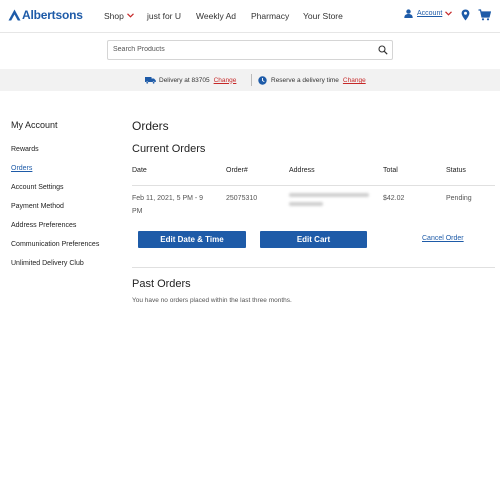 This screenshot has height=500, width=500. What do you see at coordinates (262, 80) in the screenshot?
I see `clock-icon` at bounding box center [262, 80].